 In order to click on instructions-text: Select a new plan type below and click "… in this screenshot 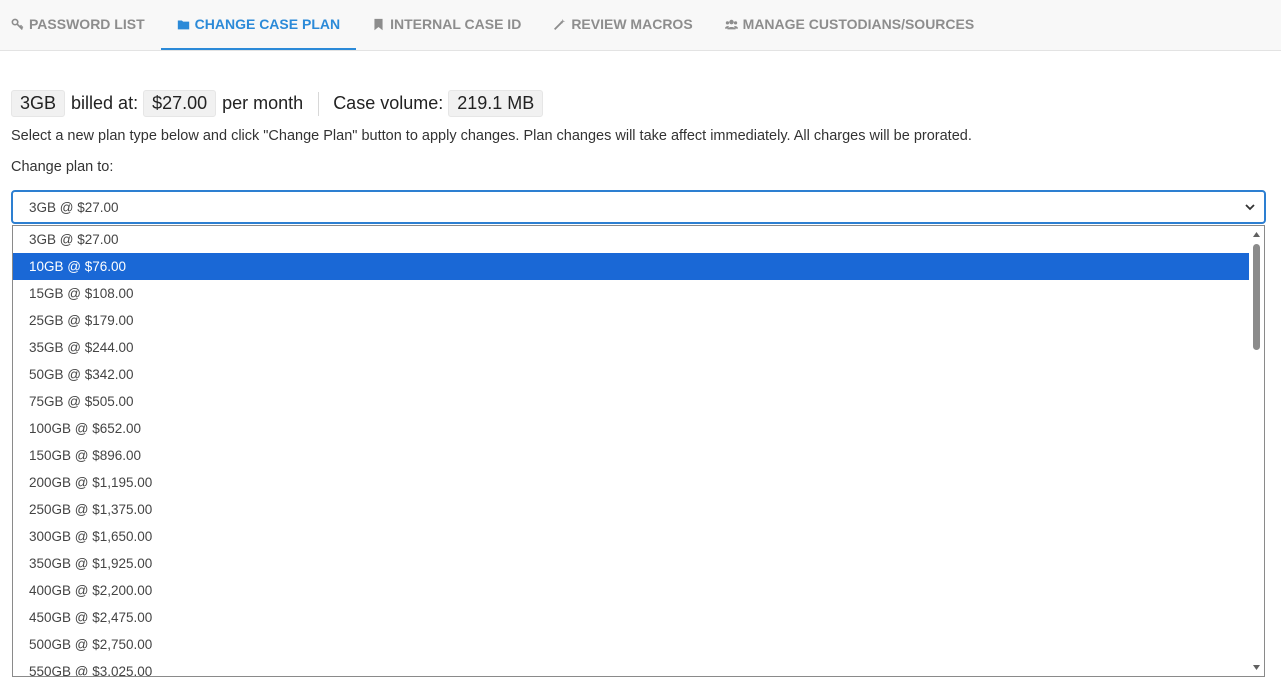, I will do `click(491, 136)`.